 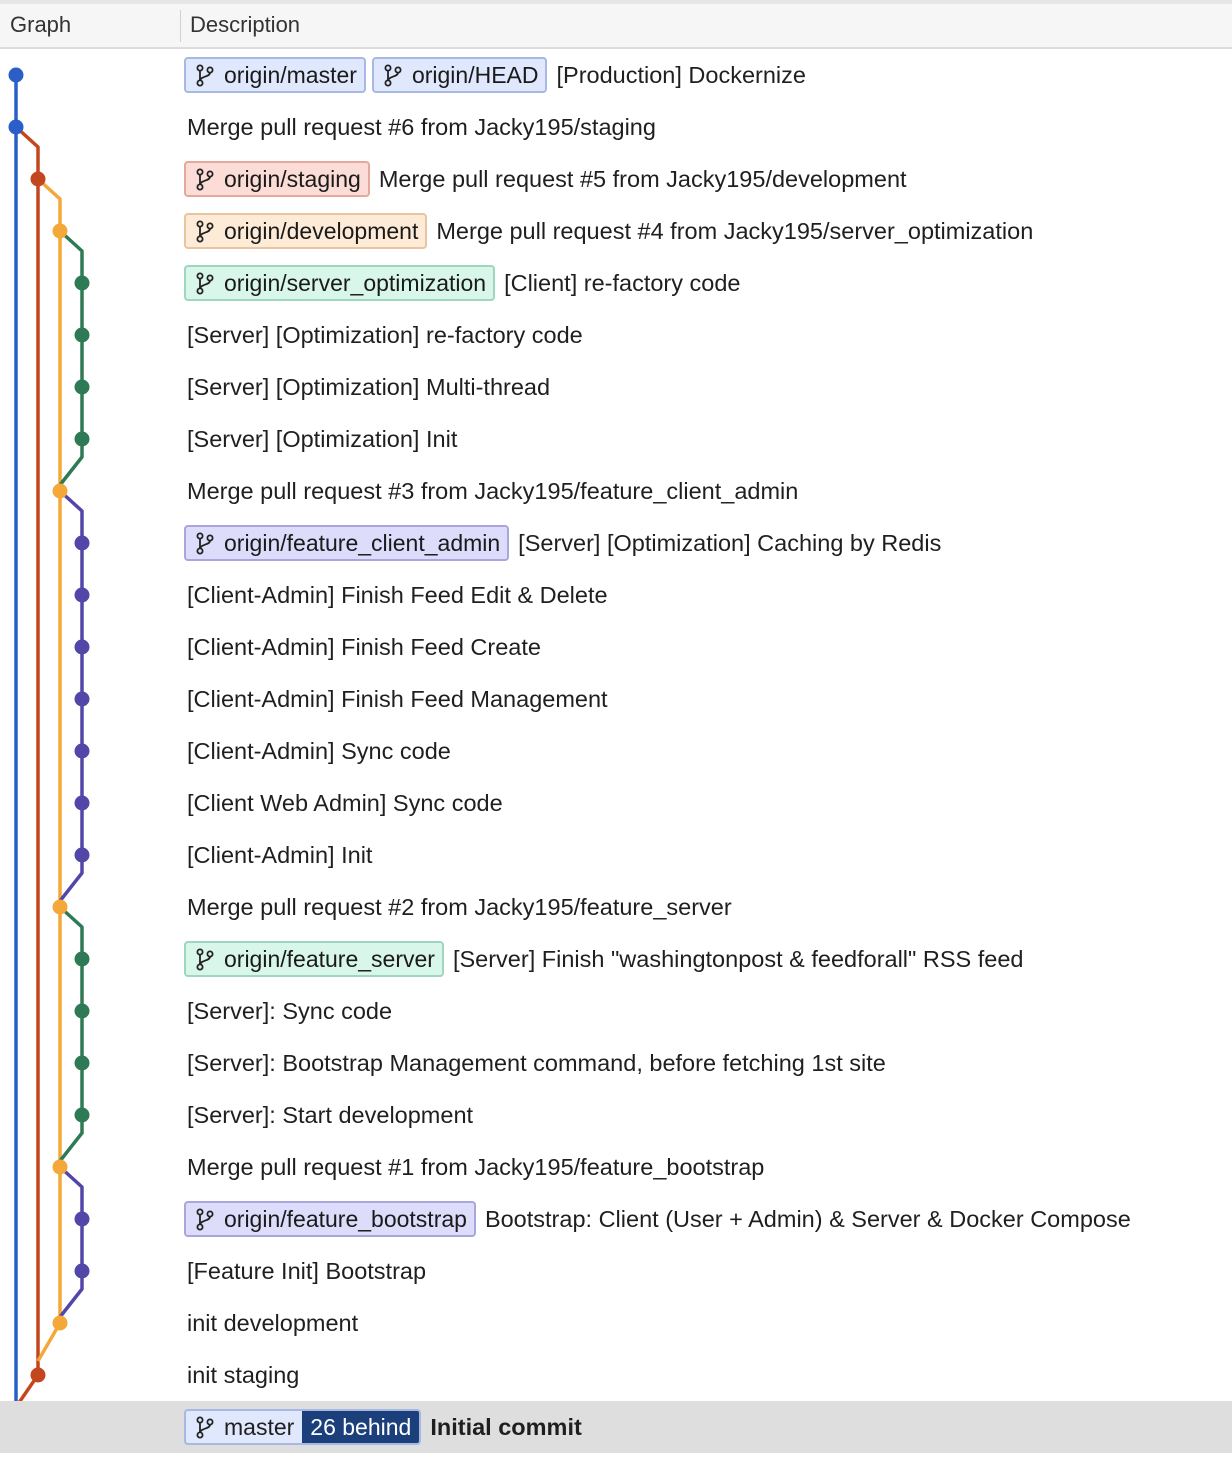 What do you see at coordinates (506, 1426) in the screenshot?
I see `commit-message: Initial commit` at bounding box center [506, 1426].